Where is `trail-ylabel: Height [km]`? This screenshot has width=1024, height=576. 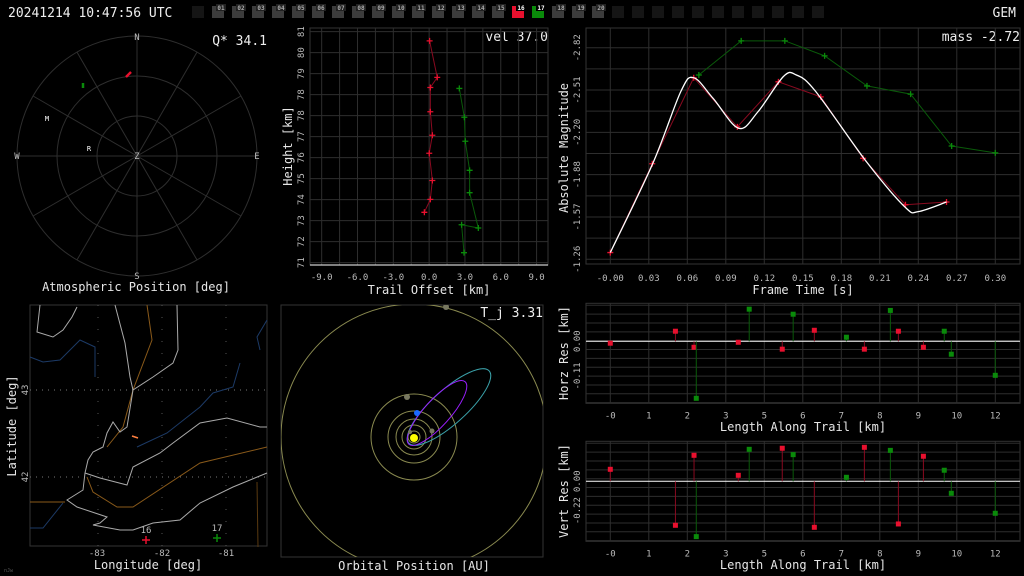
trail-ylabel: Height [km] is located at coordinates (288, 145).